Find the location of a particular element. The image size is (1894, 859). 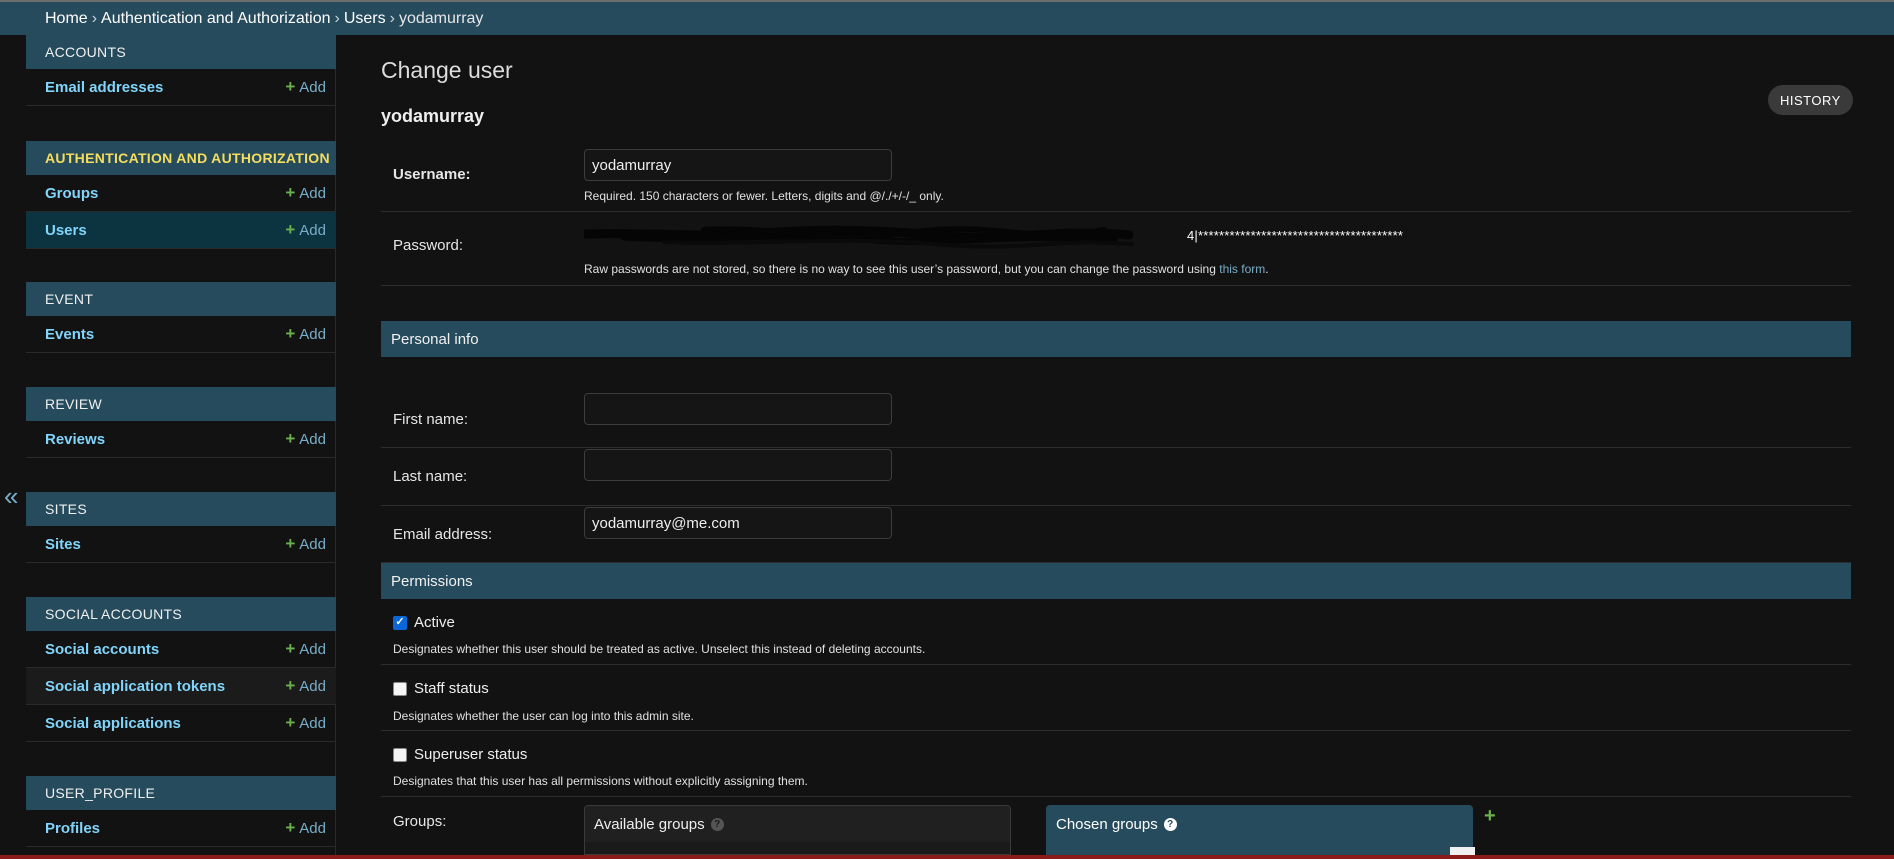

add-group-button: + Add is located at coordinates (305, 193).